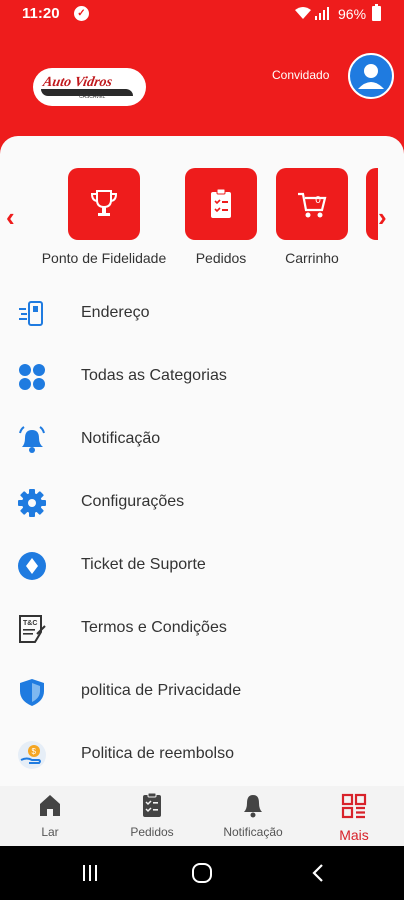 The width and height of the screenshot is (404, 900). What do you see at coordinates (376, 12) in the screenshot?
I see `battery-icon` at bounding box center [376, 12].